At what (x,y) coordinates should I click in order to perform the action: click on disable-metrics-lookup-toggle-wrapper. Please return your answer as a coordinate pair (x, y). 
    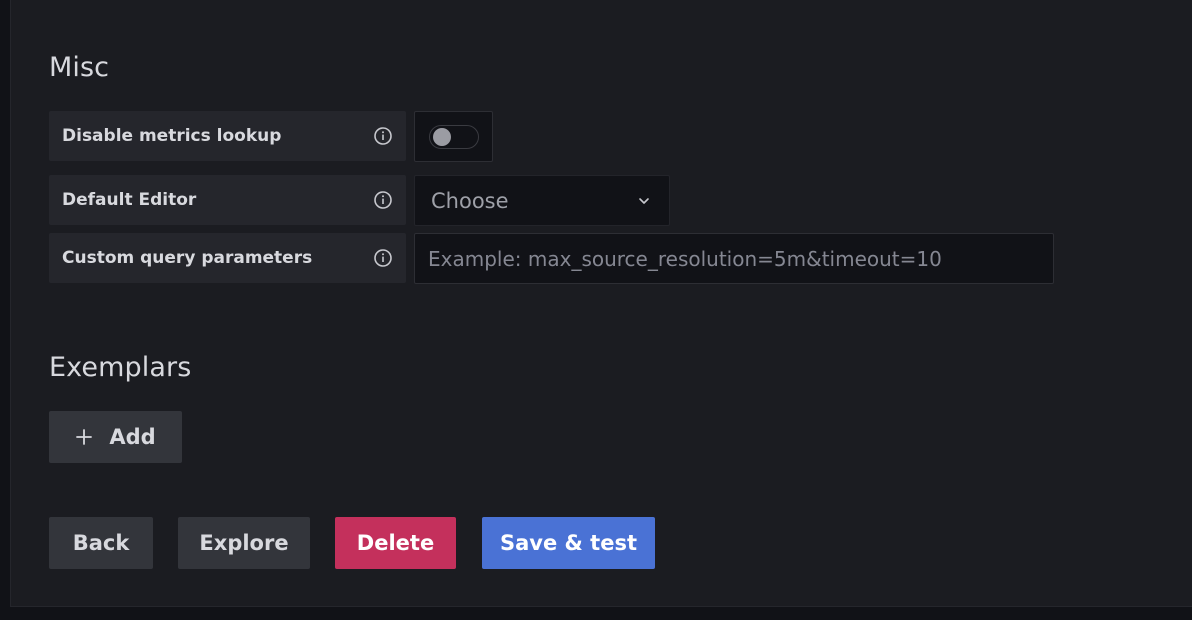
    Looking at the image, I should click on (453, 136).